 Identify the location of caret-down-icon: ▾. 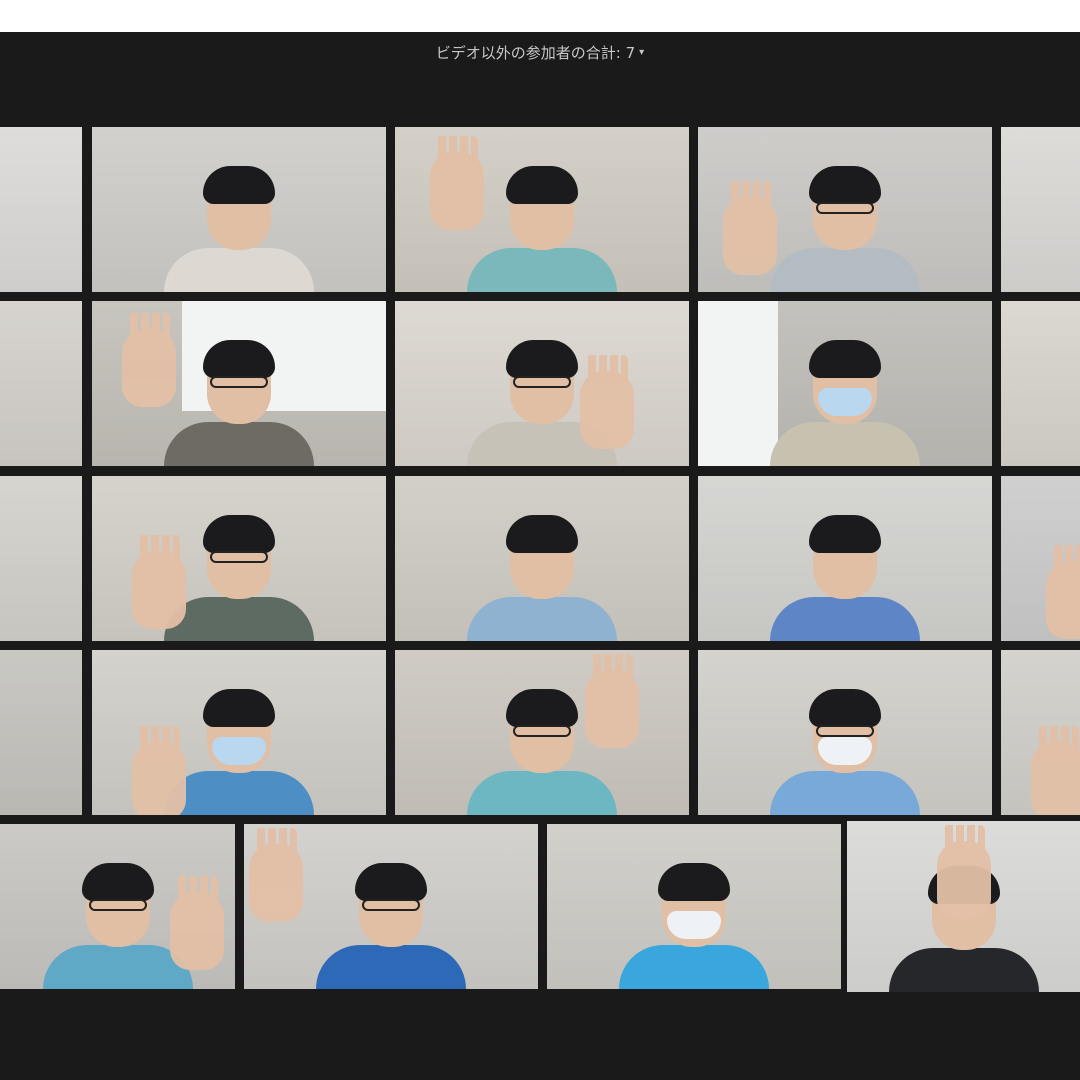
(641, 52).